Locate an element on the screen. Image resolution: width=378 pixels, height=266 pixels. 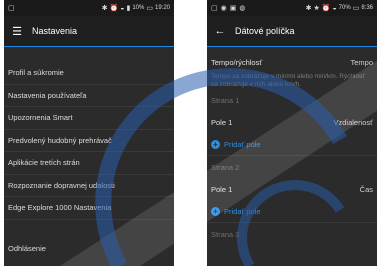
menu-item-smart-notifications: Upozornenia Smart is located at coordinates (89, 118).